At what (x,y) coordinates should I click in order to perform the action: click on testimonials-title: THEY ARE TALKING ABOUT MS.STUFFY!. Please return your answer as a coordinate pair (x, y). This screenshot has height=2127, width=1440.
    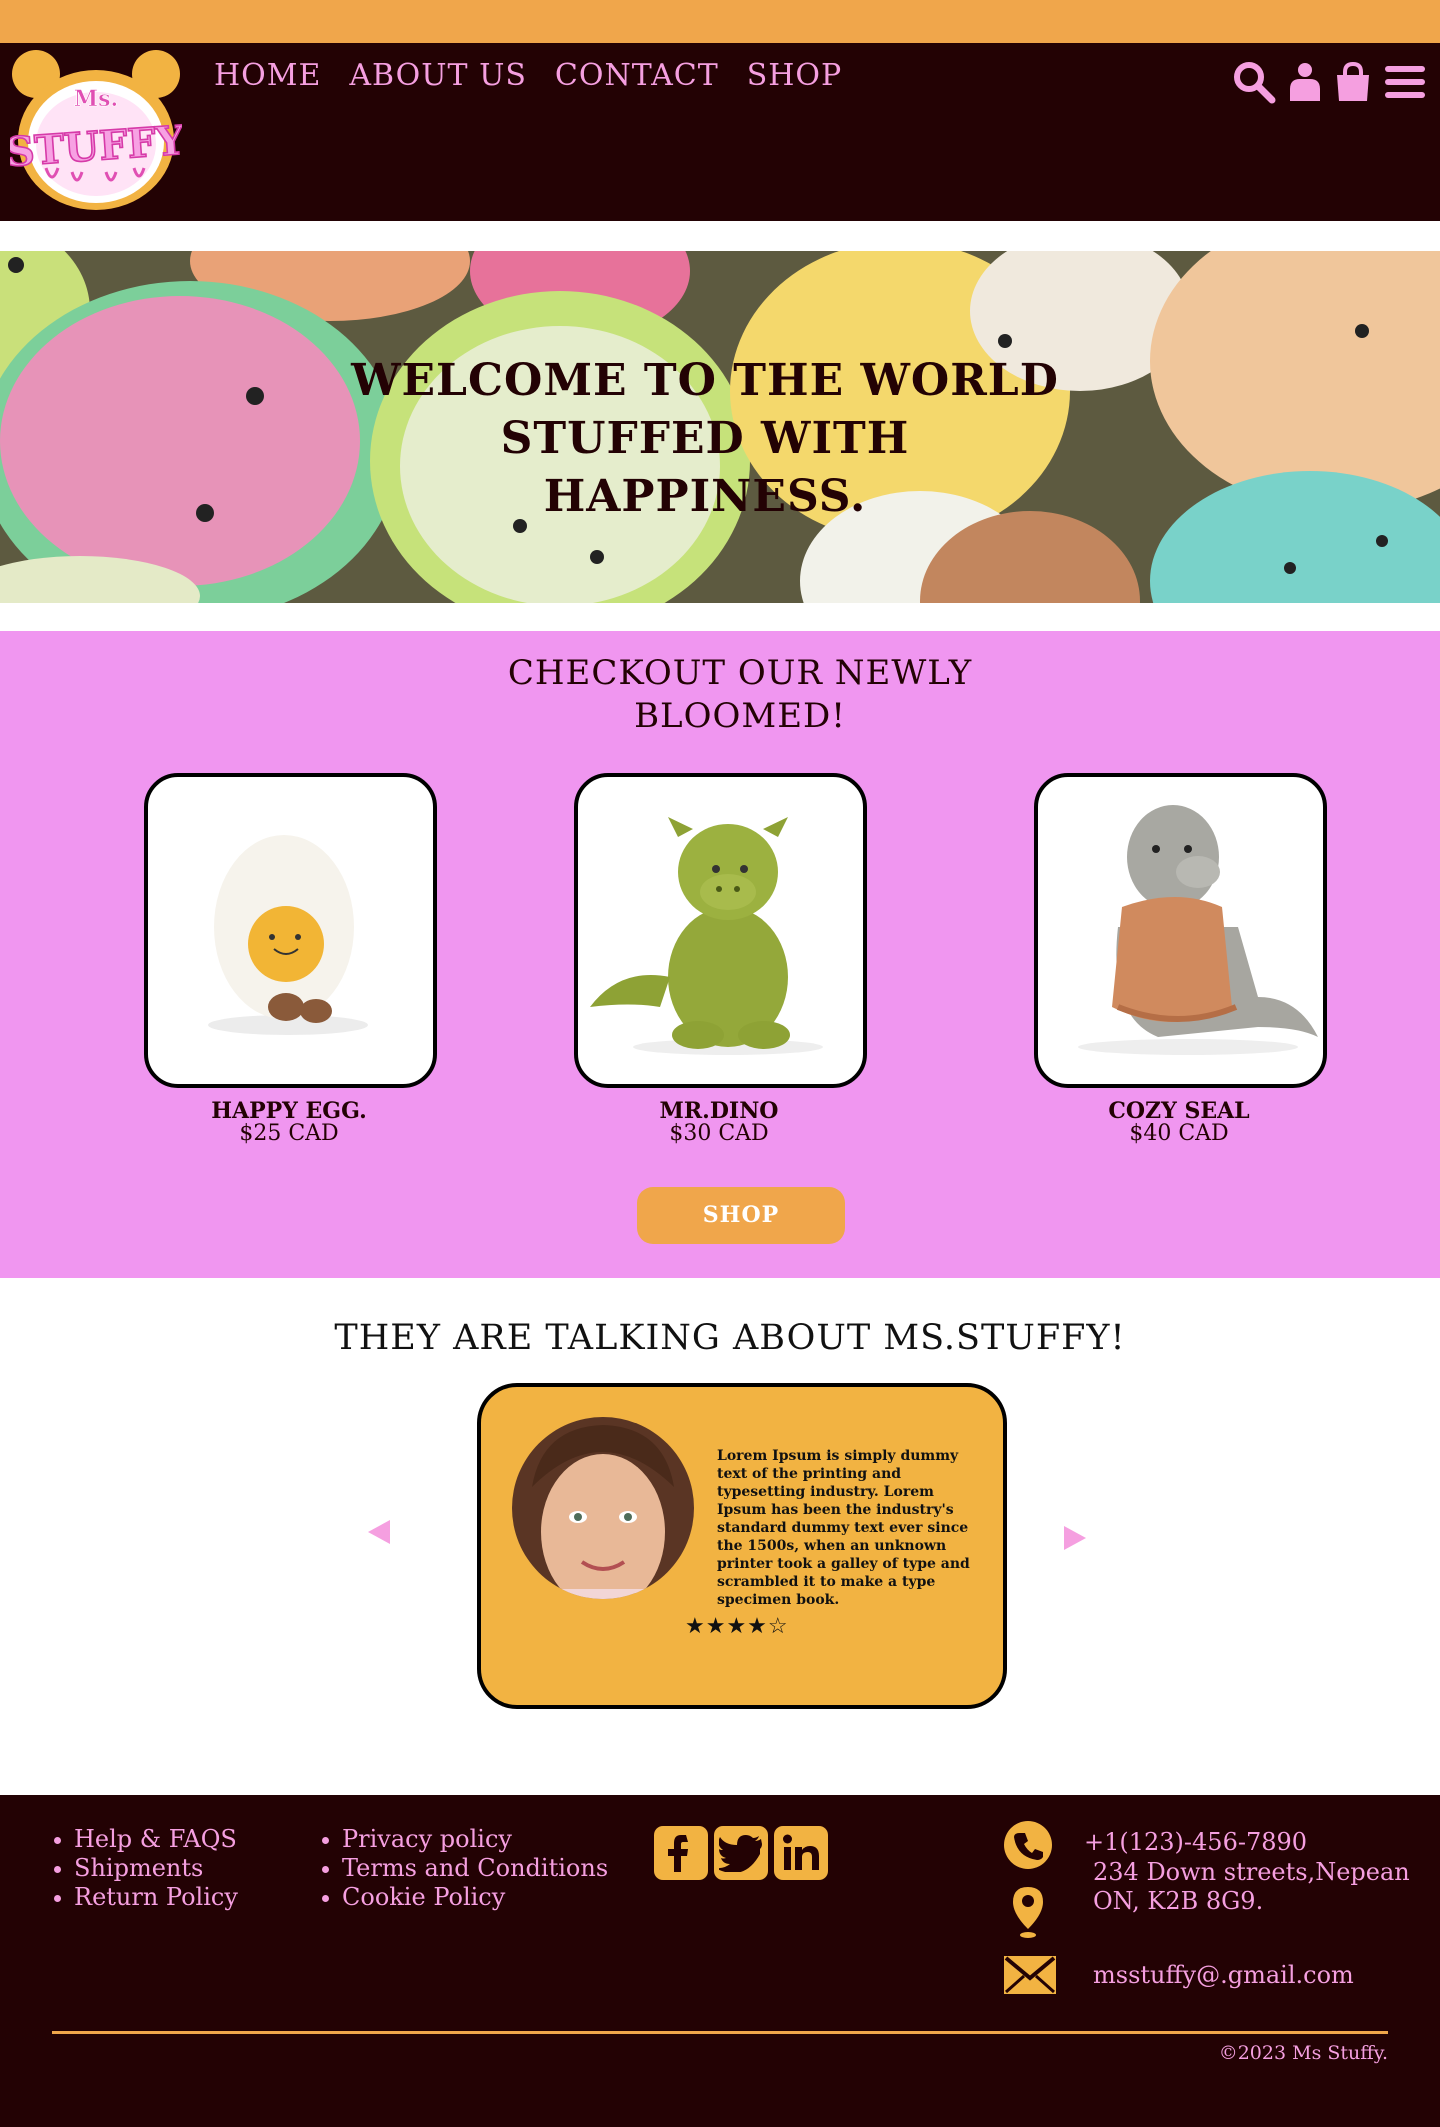
    Looking at the image, I should click on (730, 1338).